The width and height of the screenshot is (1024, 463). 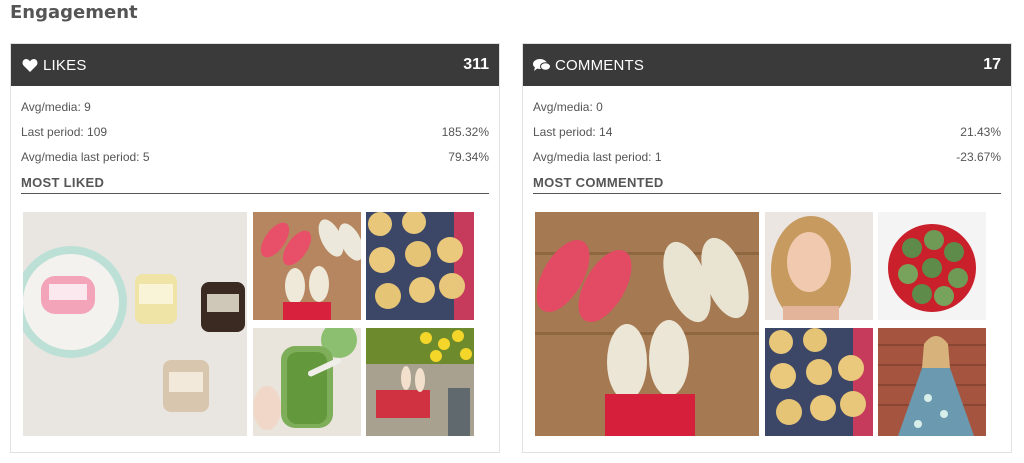 I want to click on comments-avg-media-last-period-change: -23.67%, so click(x=978, y=156).